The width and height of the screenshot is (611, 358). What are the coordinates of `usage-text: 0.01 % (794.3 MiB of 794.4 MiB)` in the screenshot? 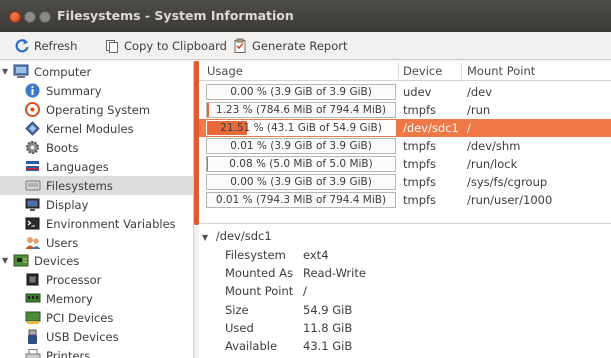 It's located at (301, 200).